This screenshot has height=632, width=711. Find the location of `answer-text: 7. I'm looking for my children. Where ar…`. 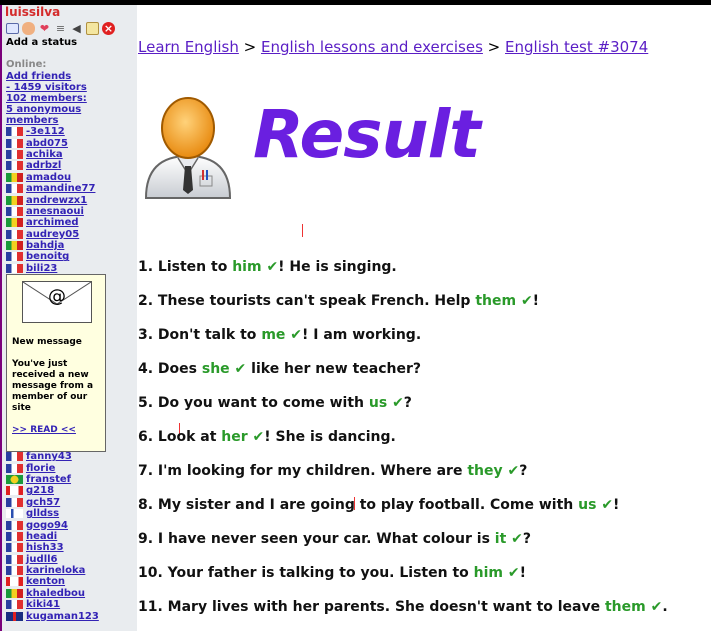

answer-text: 7. I'm looking for my children. Where ar… is located at coordinates (303, 471).